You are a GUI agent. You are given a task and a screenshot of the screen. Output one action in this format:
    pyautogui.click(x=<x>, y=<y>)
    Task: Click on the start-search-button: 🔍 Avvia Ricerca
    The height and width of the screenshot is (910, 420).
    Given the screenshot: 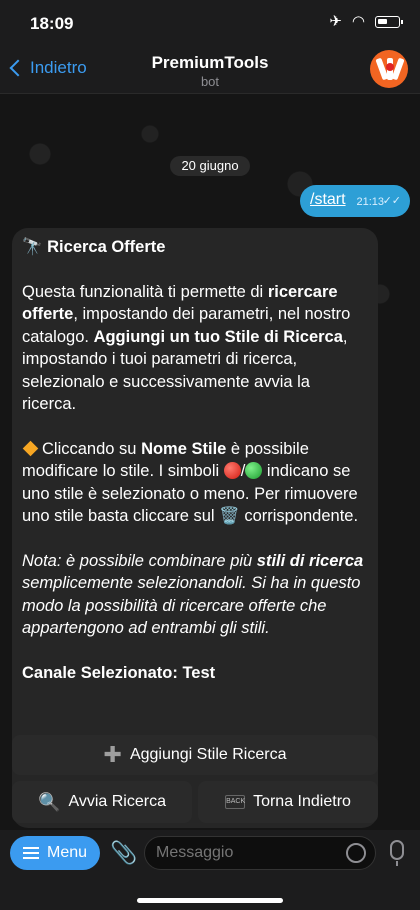 What is the action you would take?
    pyautogui.click(x=102, y=802)
    